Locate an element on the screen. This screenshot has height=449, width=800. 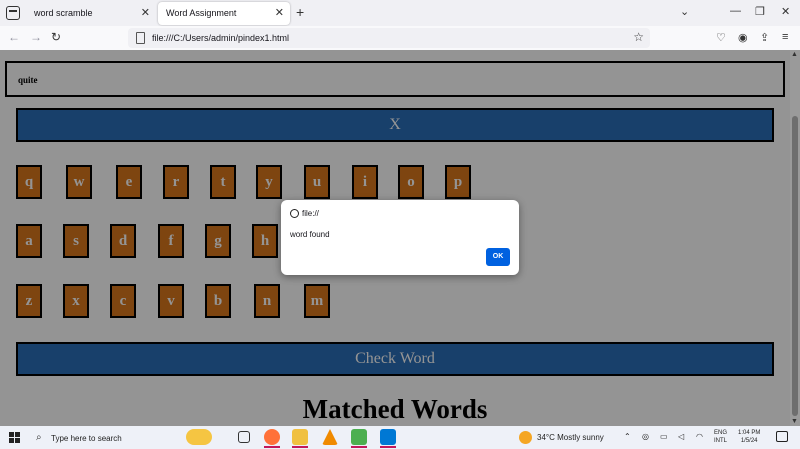
search-placeholder: Type here to search is located at coordinates (86, 438).